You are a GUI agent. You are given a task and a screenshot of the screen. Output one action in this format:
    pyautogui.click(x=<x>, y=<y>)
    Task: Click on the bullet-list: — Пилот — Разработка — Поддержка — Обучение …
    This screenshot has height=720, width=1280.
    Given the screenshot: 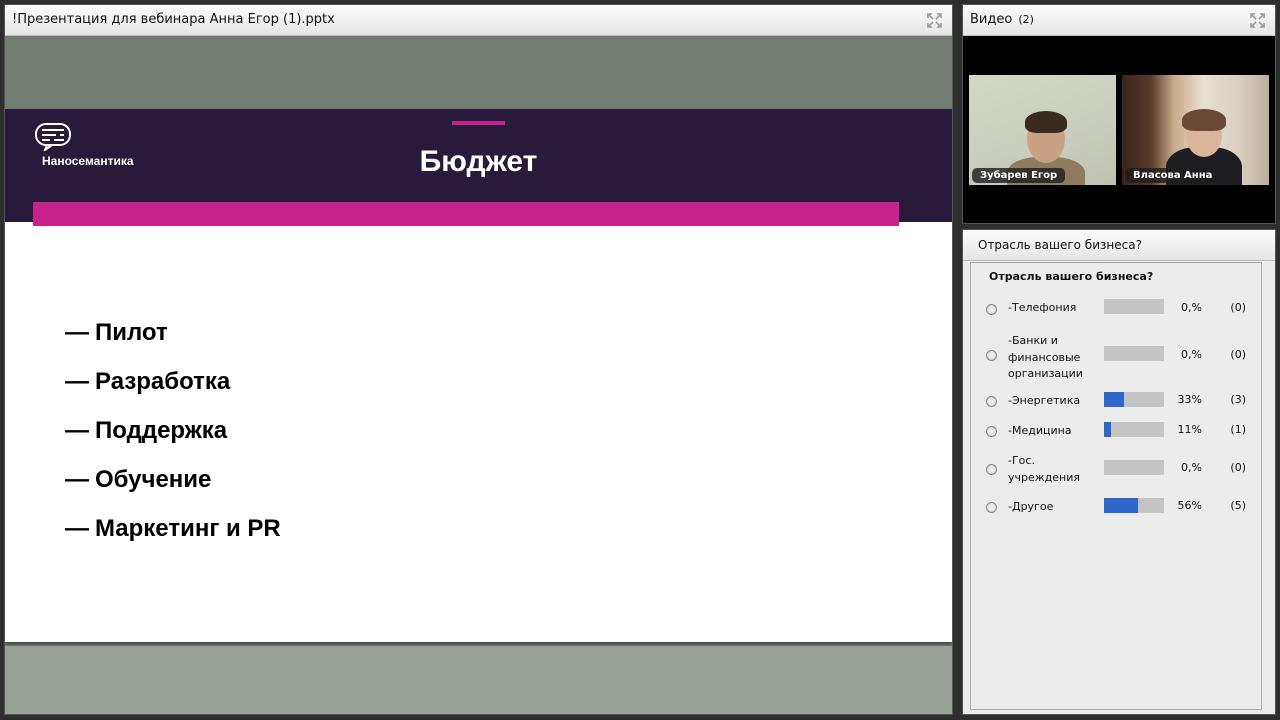 What is the action you would take?
    pyautogui.click(x=173, y=439)
    